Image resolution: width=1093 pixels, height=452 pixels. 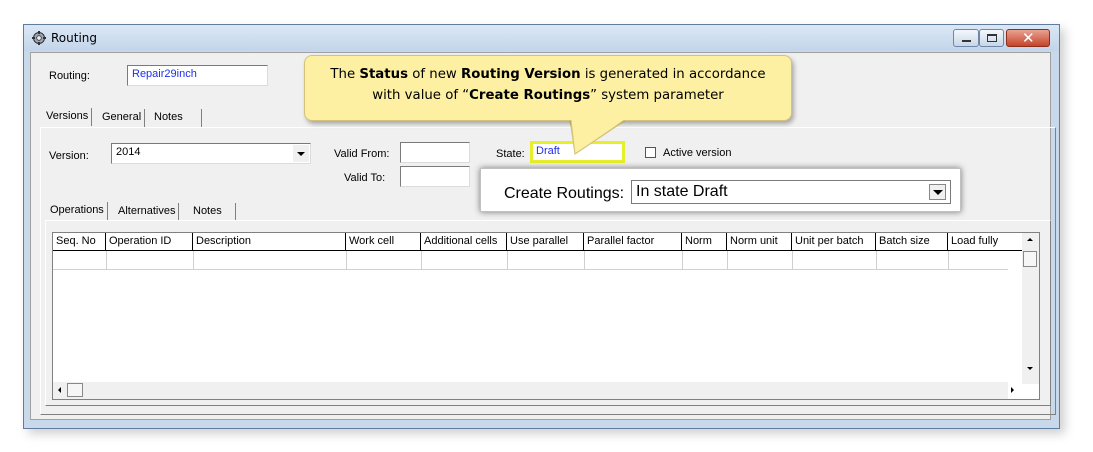 What do you see at coordinates (147, 212) in the screenshot?
I see `tab-alternatives: Alternatives` at bounding box center [147, 212].